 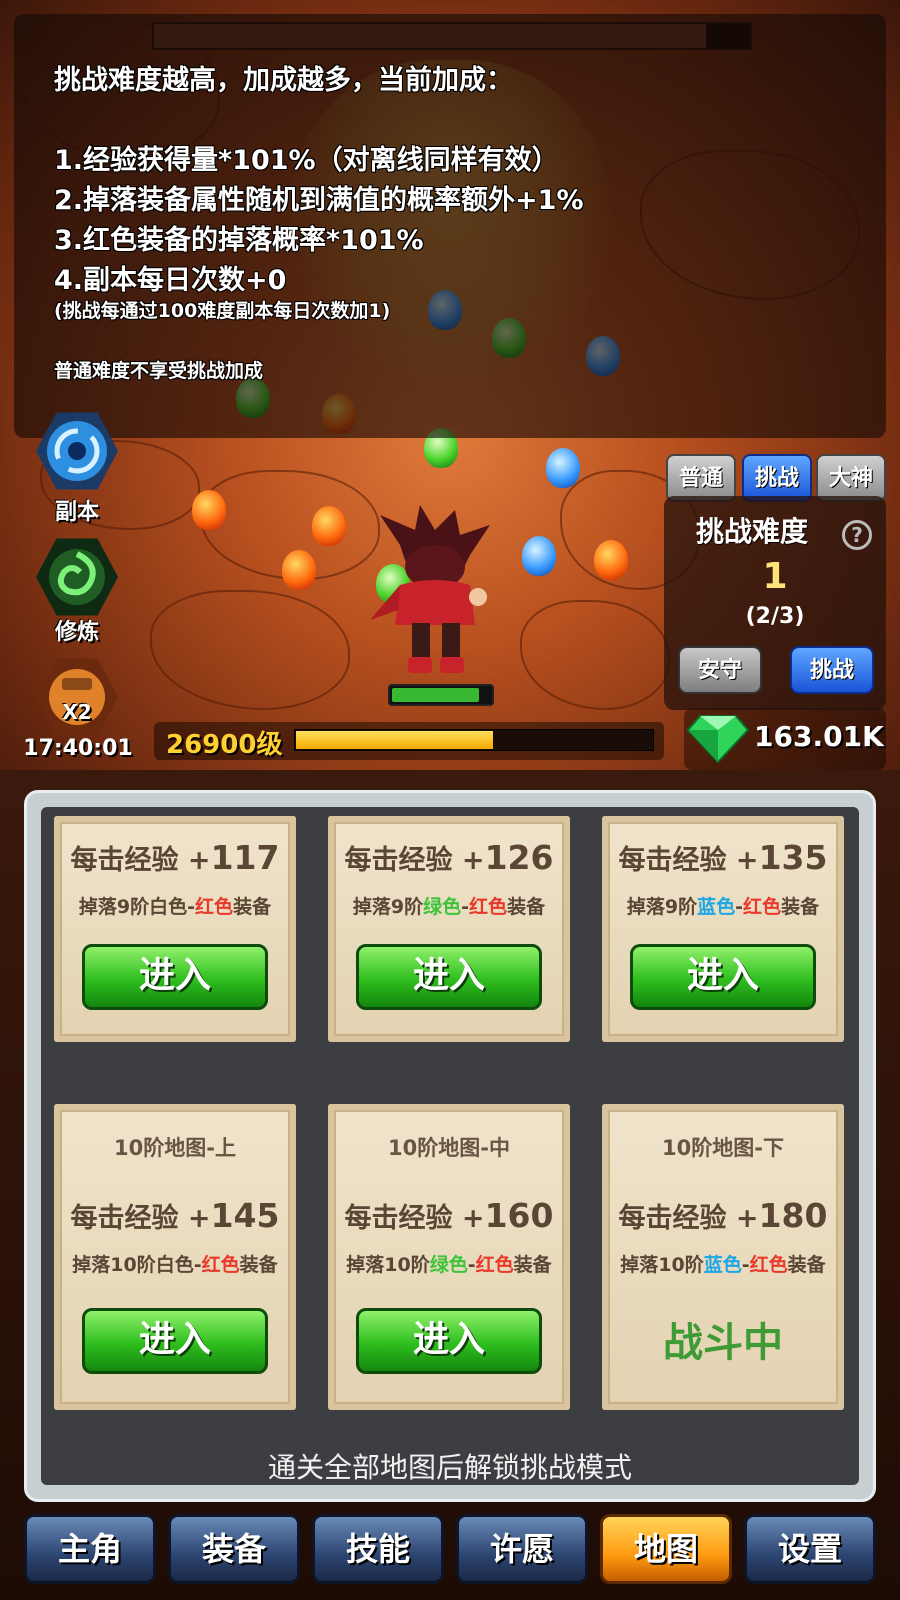 I want to click on nav-map: 地图, so click(x=666, y=1549).